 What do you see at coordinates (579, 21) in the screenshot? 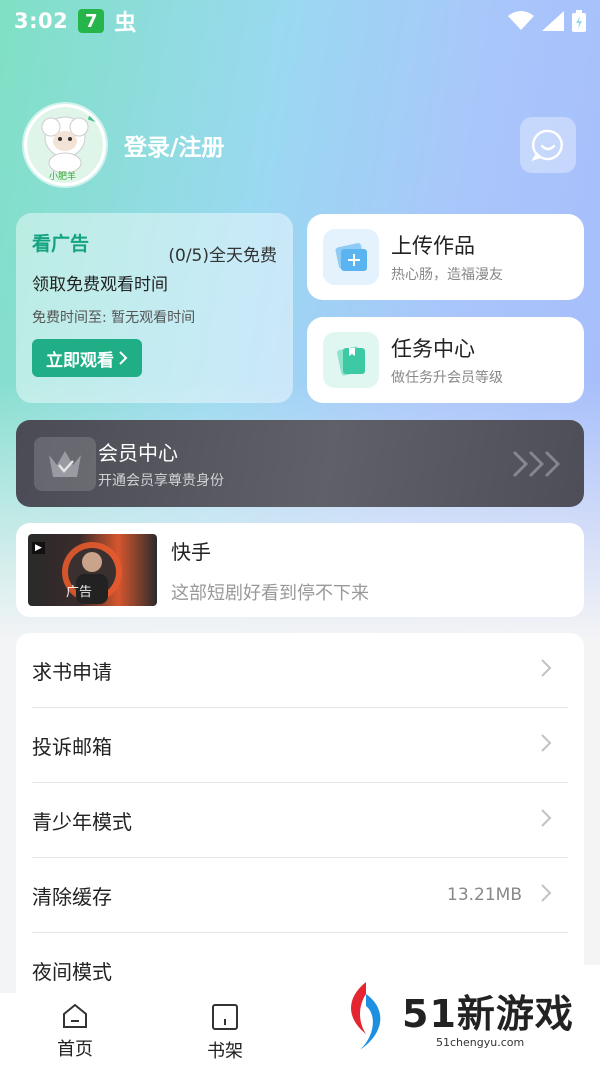
I see `battery-icon` at bounding box center [579, 21].